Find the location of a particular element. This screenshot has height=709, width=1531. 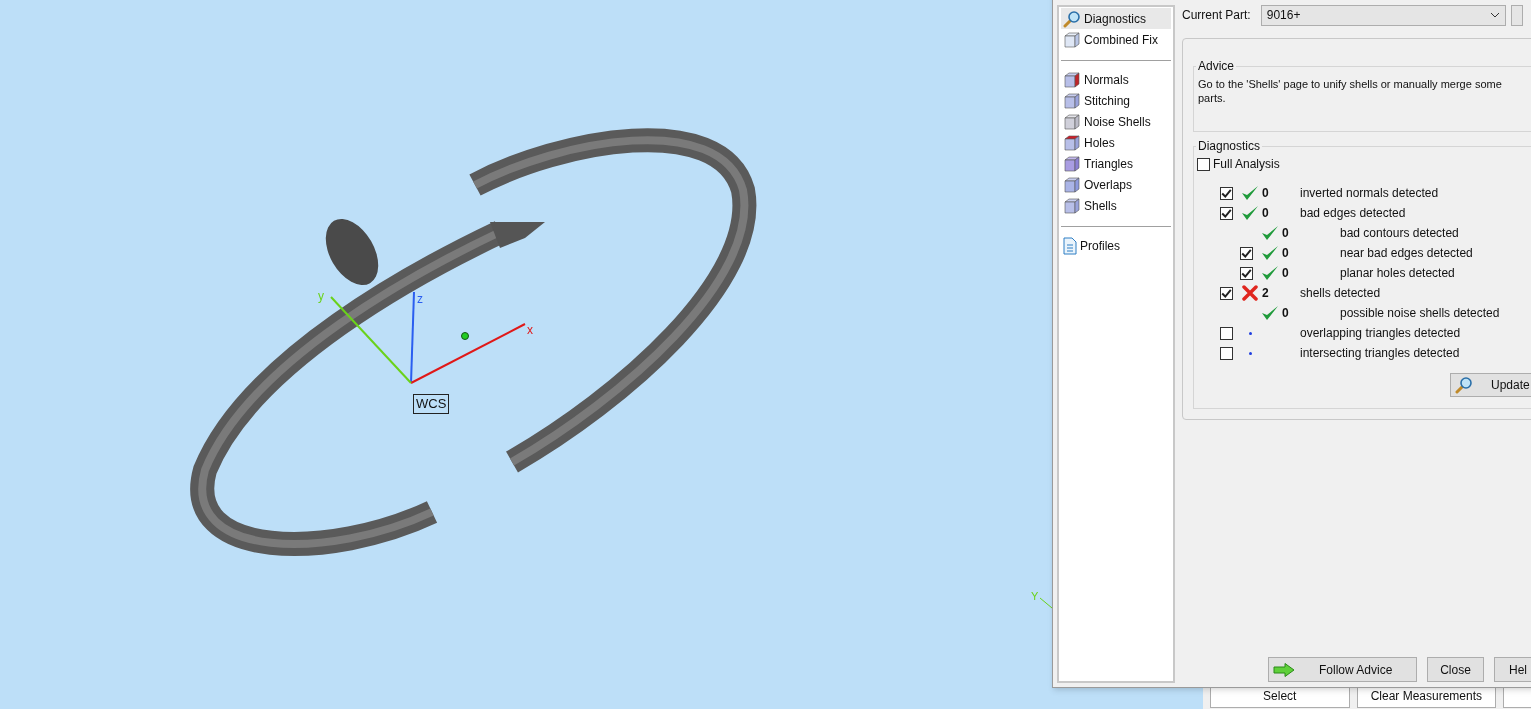

full-analysis-label: Full Analysis is located at coordinates (1246, 164).